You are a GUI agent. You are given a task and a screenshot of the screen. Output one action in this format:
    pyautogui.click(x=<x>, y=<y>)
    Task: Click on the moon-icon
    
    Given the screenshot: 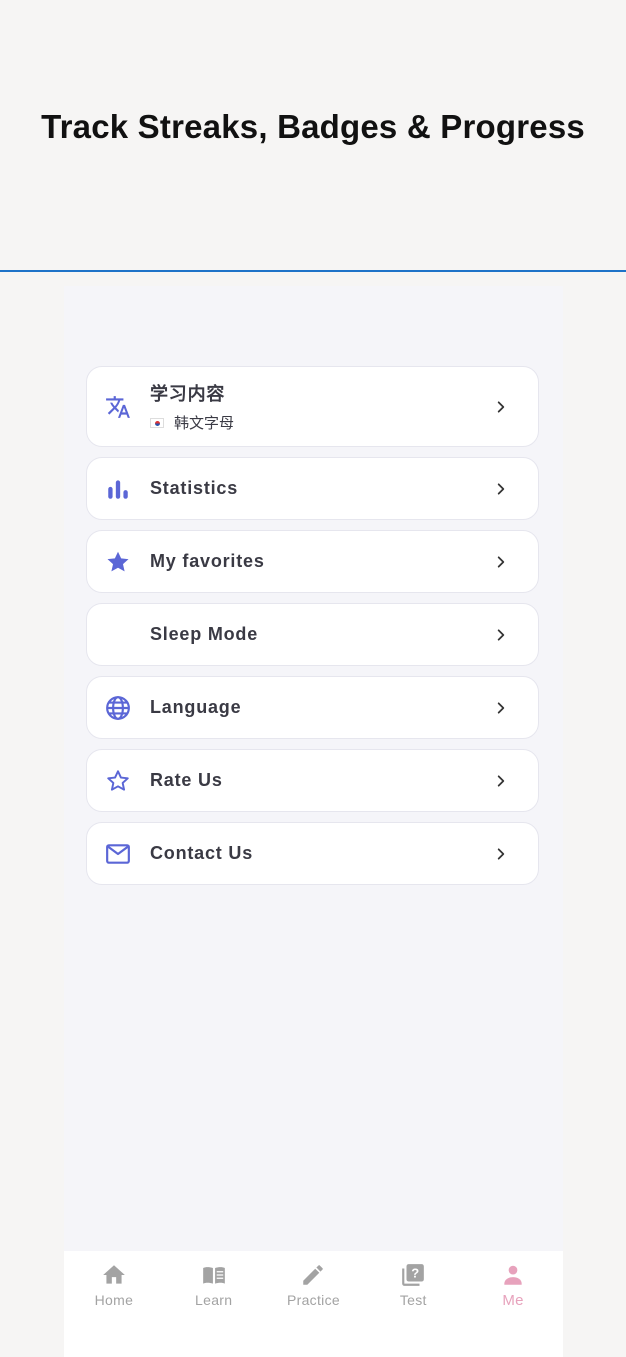 What is the action you would take?
    pyautogui.click(x=118, y=635)
    